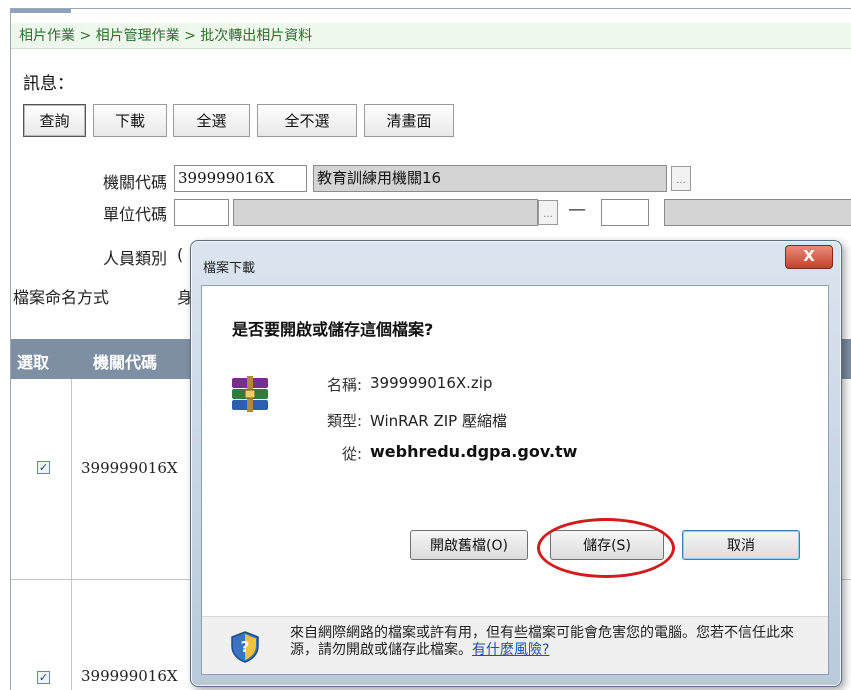 The height and width of the screenshot is (690, 851). I want to click on breadcrumb: 相片作業 > 相片管理作業 > 批次轉出相片資料, so click(431, 36).